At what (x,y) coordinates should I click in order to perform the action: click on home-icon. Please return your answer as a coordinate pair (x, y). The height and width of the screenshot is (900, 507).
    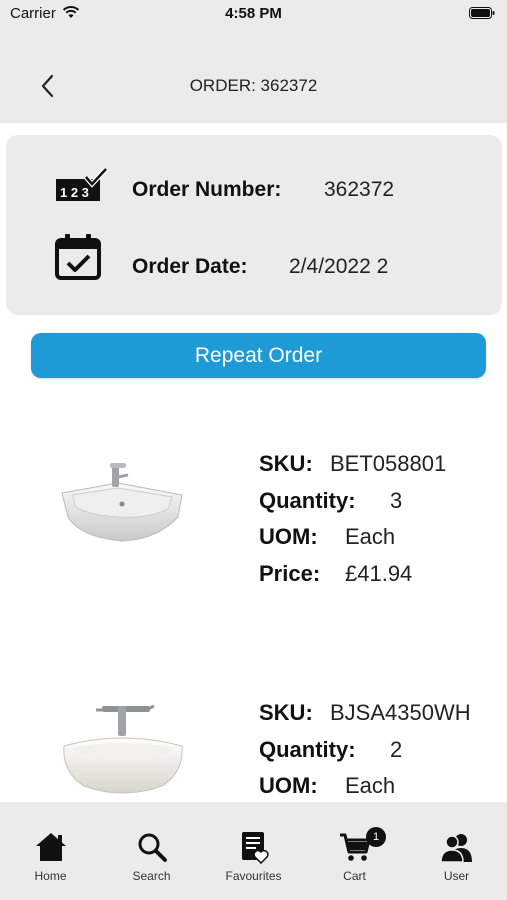
    Looking at the image, I should click on (51, 847).